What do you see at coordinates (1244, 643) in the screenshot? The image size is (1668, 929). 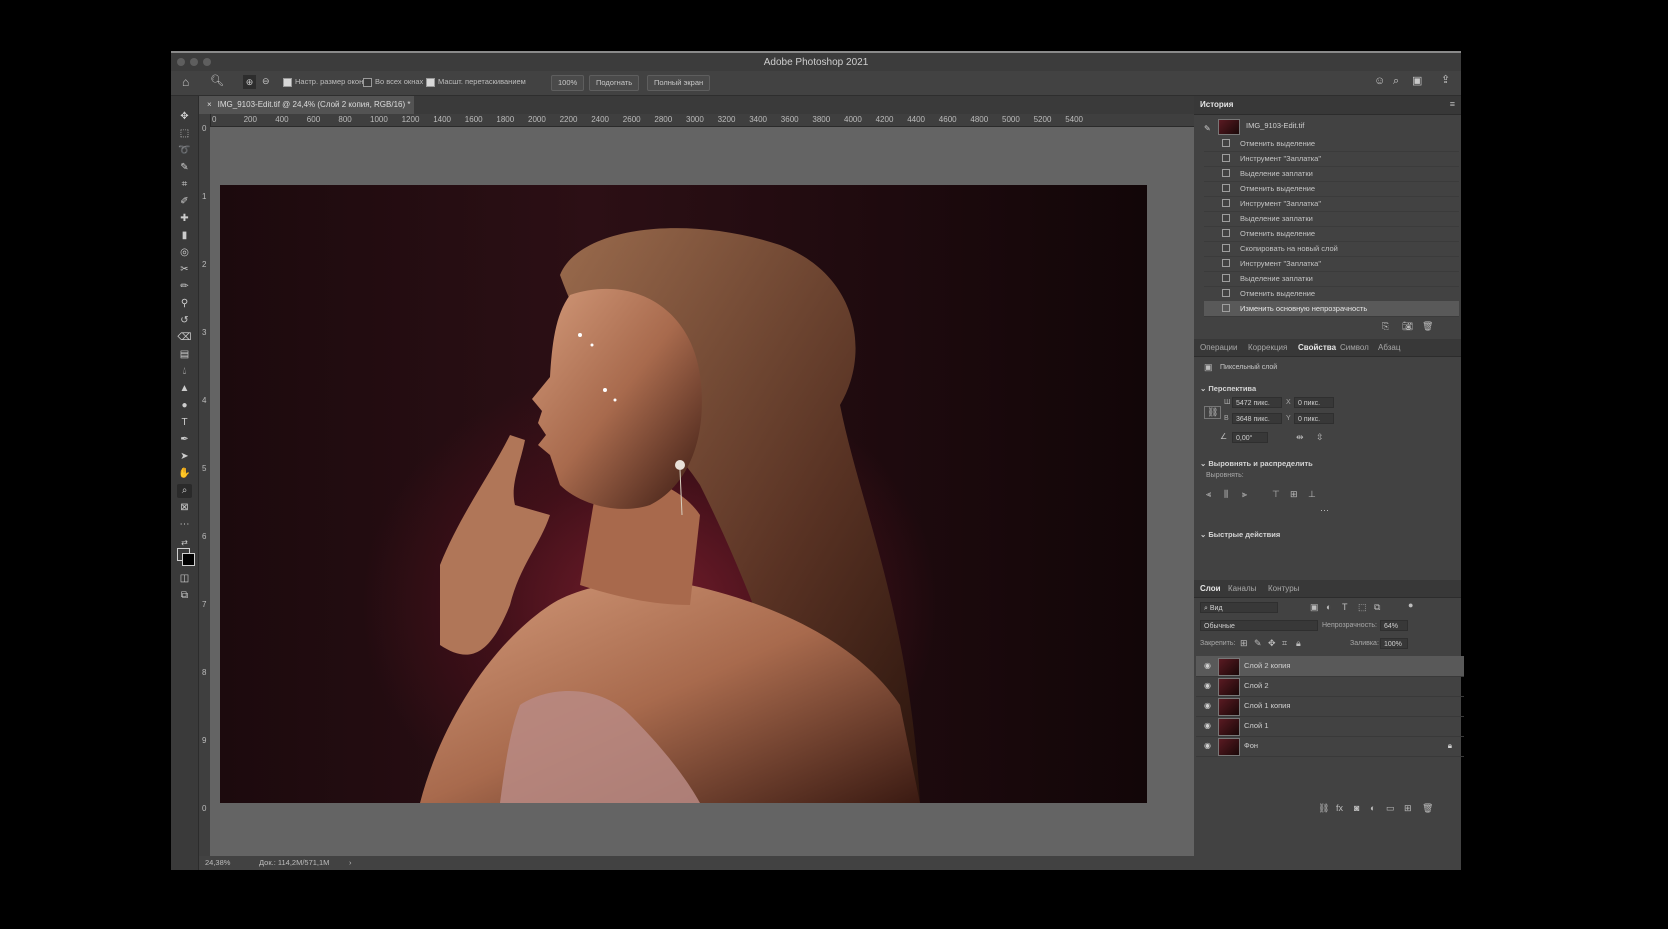 I see `lock-transparent-icon: ⊞` at bounding box center [1244, 643].